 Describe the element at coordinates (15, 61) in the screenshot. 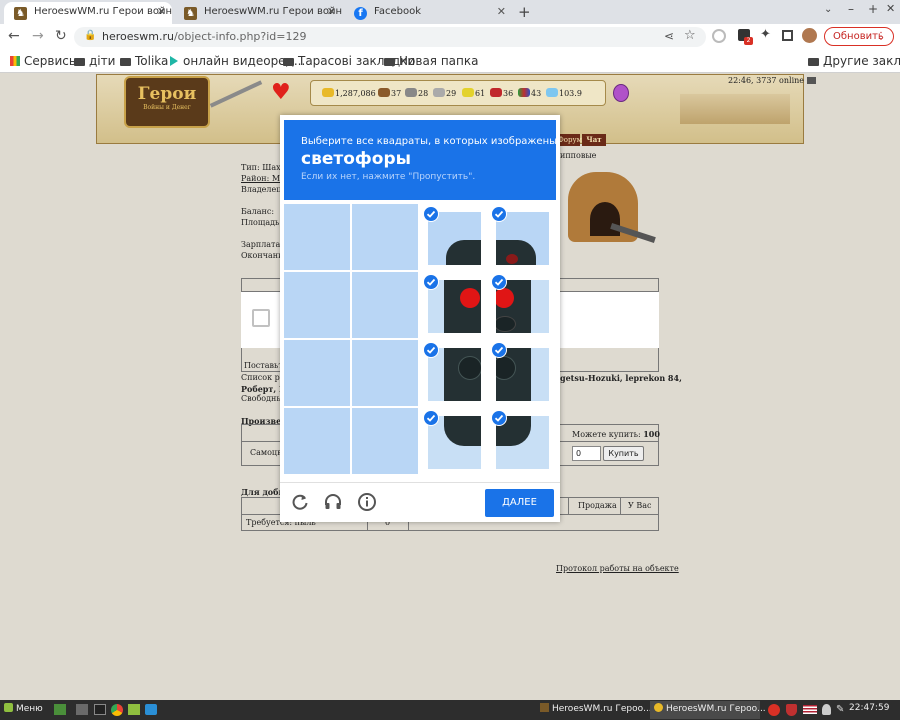

I see `apps-grid-icon` at that location.